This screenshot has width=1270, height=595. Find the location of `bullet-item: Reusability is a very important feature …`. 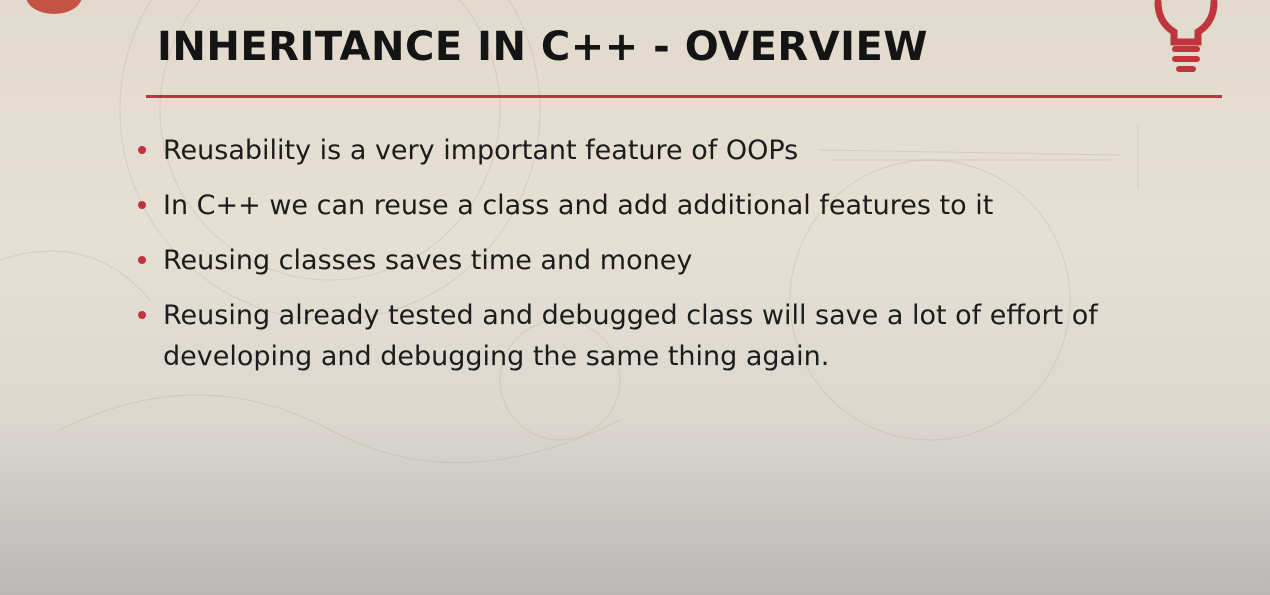

bullet-item: Reusability is a very important feature … is located at coordinates (635, 150).